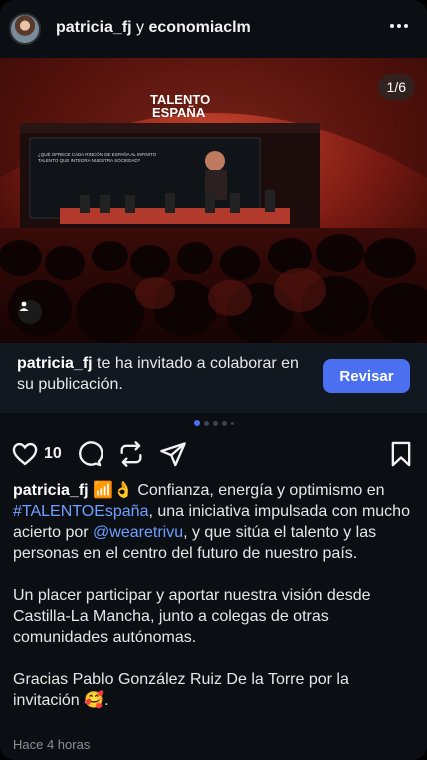 This screenshot has width=427, height=760. What do you see at coordinates (401, 454) in the screenshot?
I see `bookmark-icon` at bounding box center [401, 454].